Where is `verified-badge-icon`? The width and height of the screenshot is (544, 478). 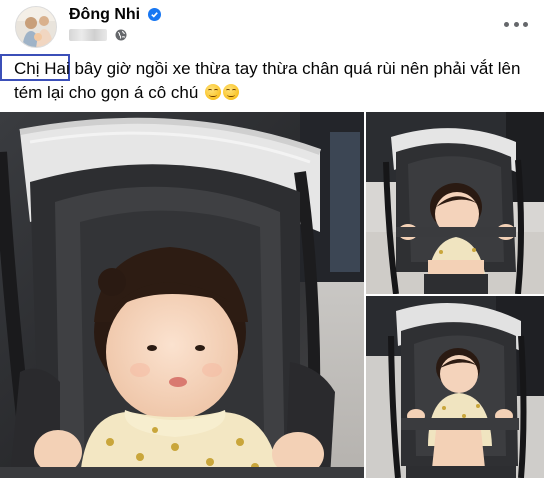
verified-badge-icon is located at coordinates (154, 14).